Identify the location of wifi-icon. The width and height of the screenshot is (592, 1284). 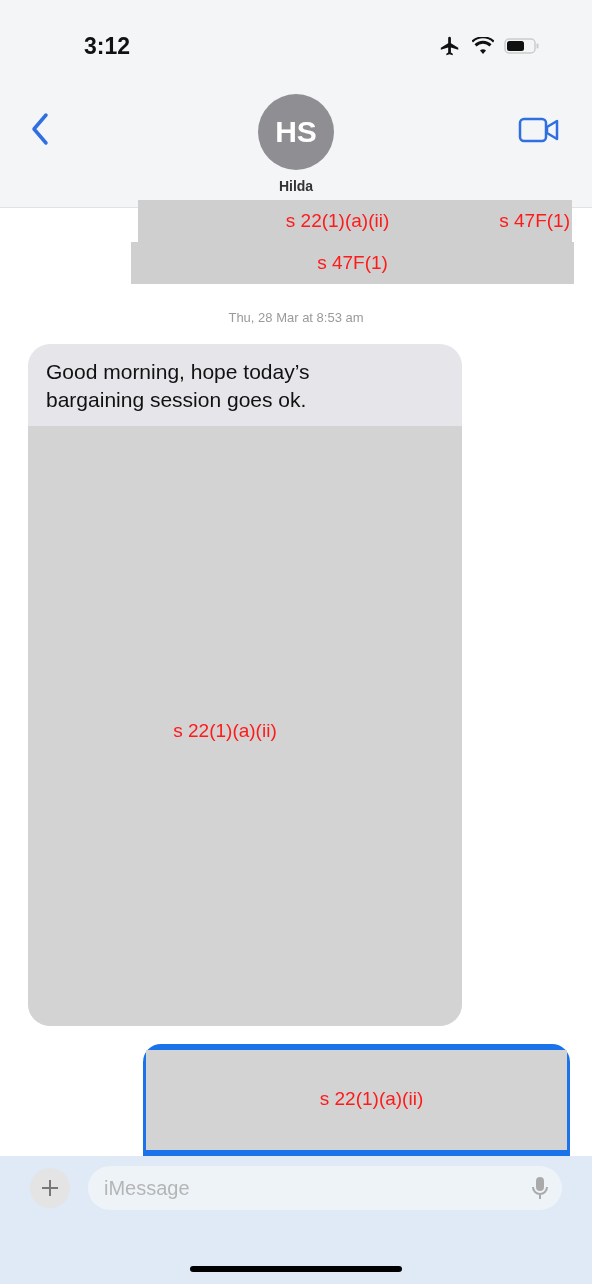
(483, 45).